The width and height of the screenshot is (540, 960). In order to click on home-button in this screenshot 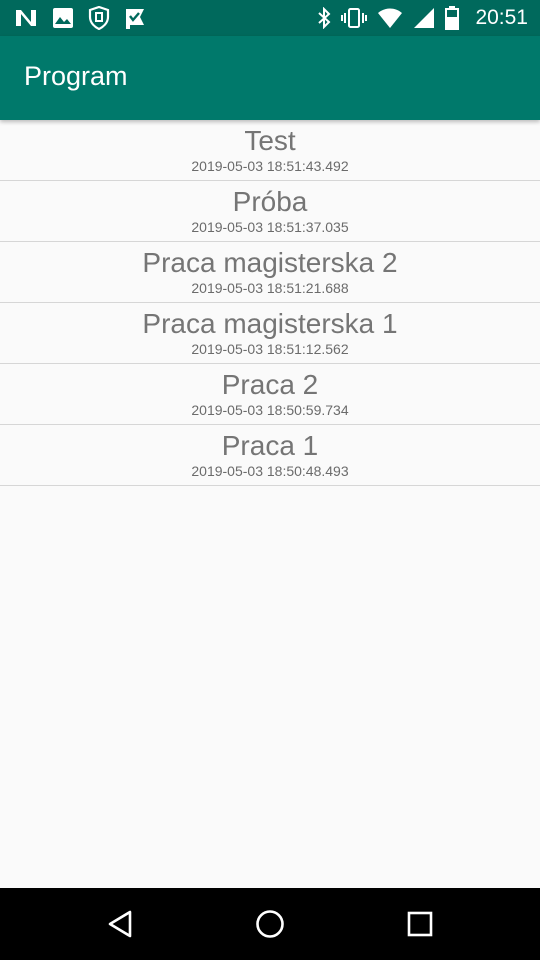, I will do `click(270, 924)`.